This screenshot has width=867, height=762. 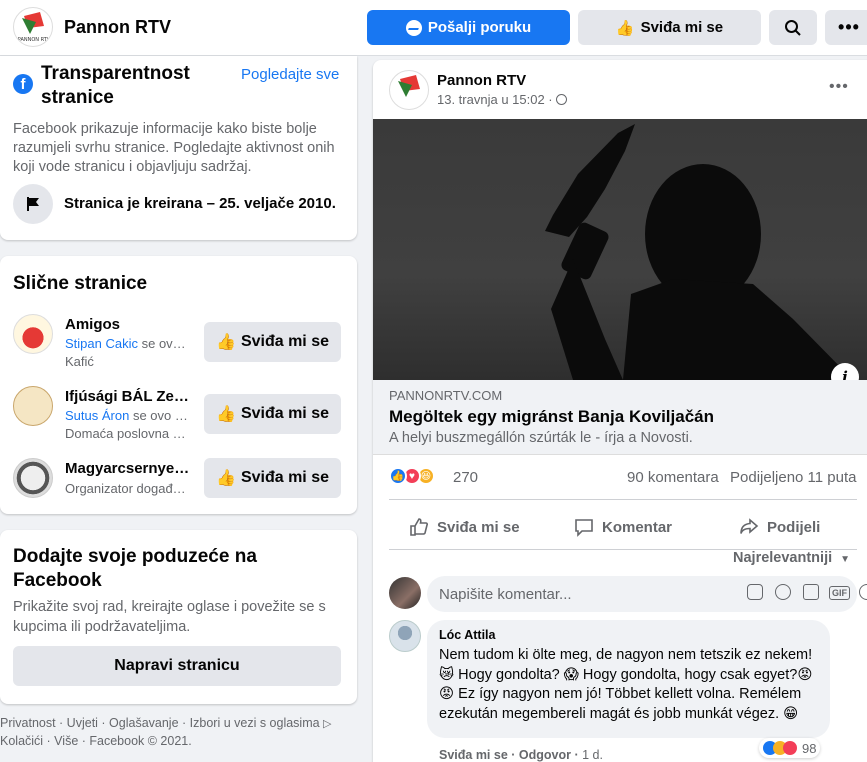 I want to click on facebook-icon: f, so click(x=23, y=84).